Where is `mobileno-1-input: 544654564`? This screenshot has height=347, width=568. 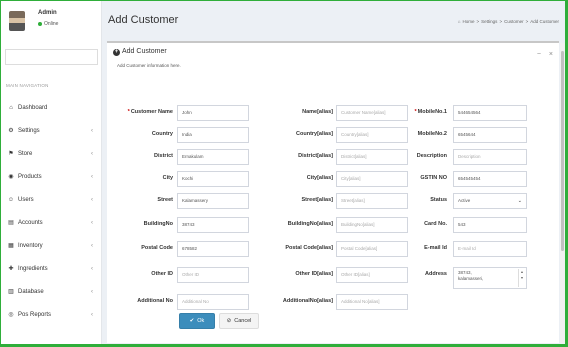 mobileno-1-input: 544654564 is located at coordinates (490, 113).